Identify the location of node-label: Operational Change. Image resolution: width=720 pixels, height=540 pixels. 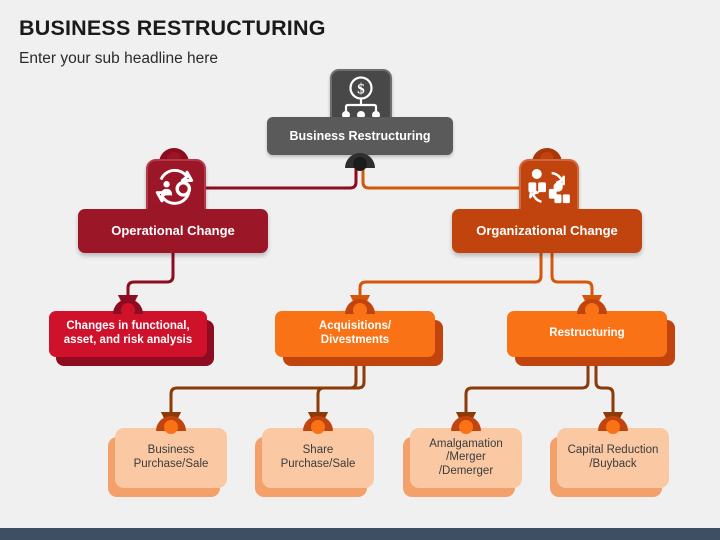
(173, 231).